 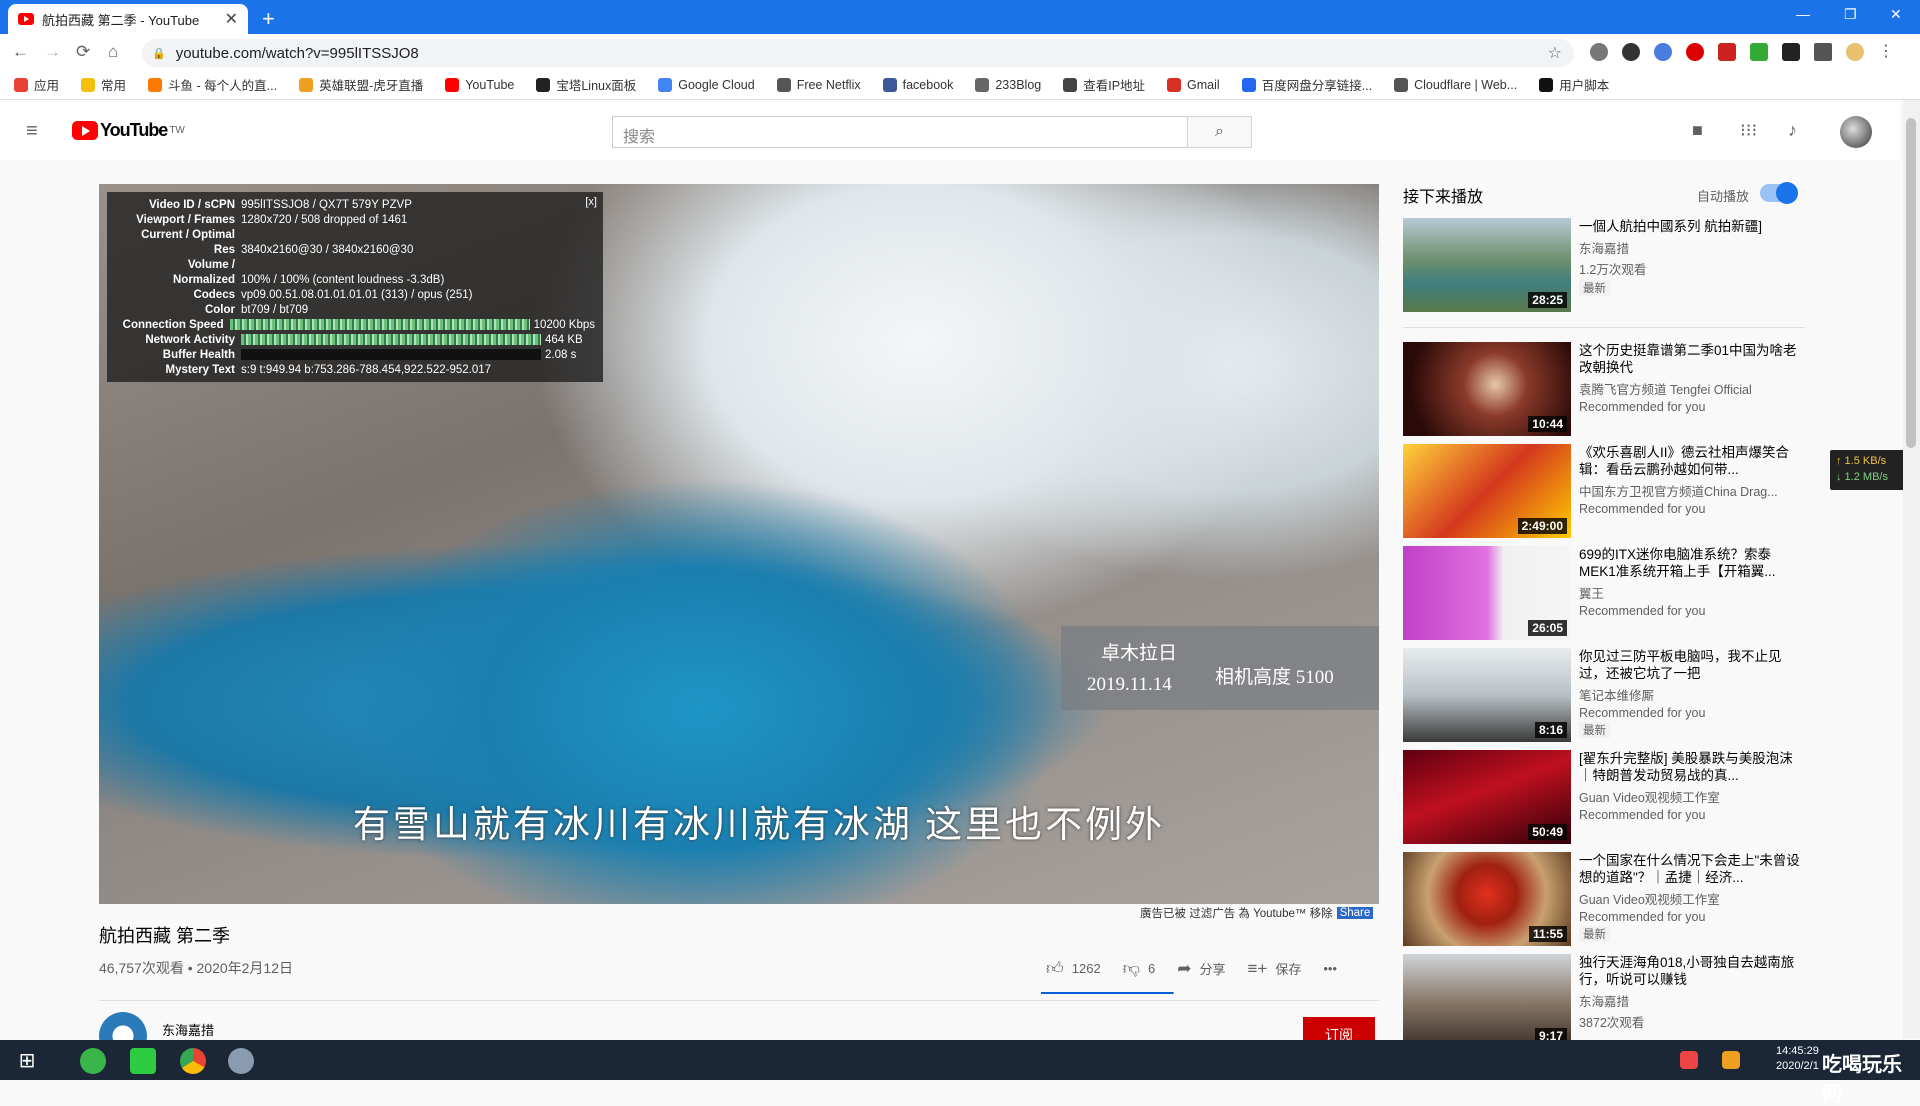 I want to click on card-views: 1.2万次观看, so click(x=1613, y=270).